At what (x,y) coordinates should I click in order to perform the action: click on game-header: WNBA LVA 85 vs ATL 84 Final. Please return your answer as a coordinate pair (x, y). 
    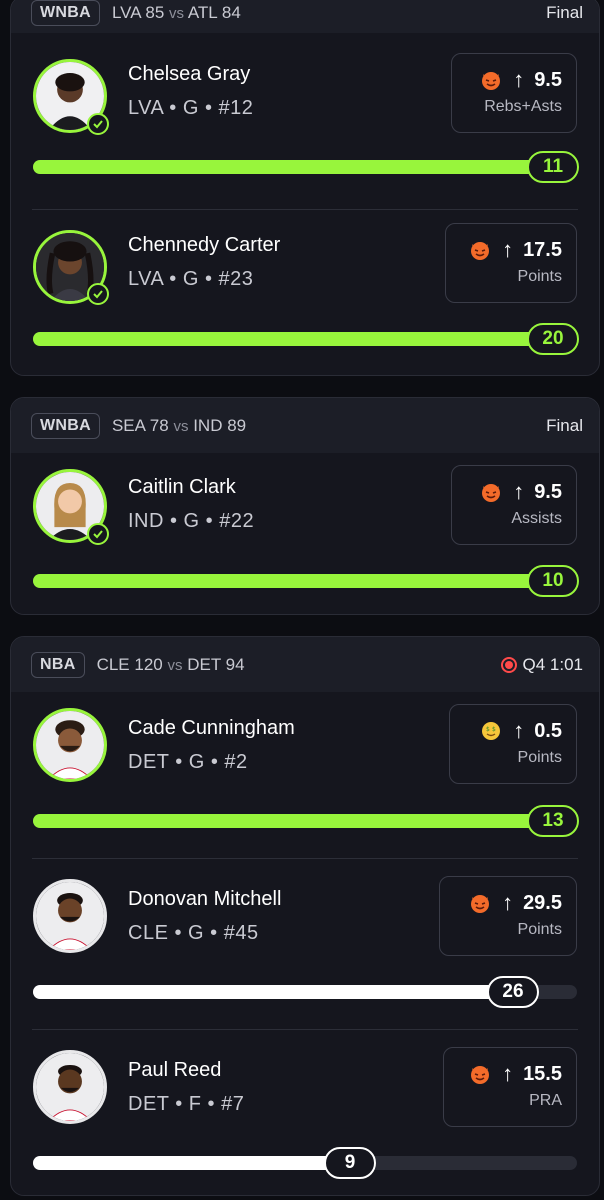
    Looking at the image, I should click on (305, 16).